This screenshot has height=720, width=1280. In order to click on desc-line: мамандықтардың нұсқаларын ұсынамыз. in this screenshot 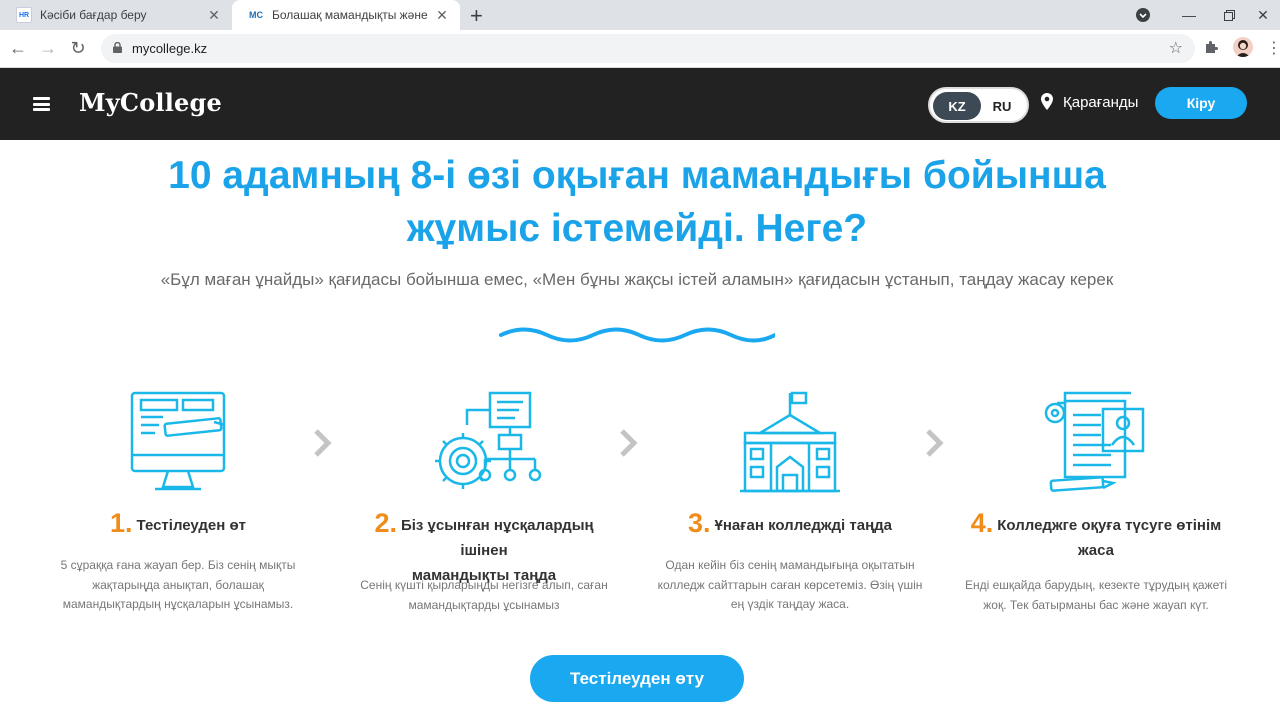, I will do `click(178, 604)`.